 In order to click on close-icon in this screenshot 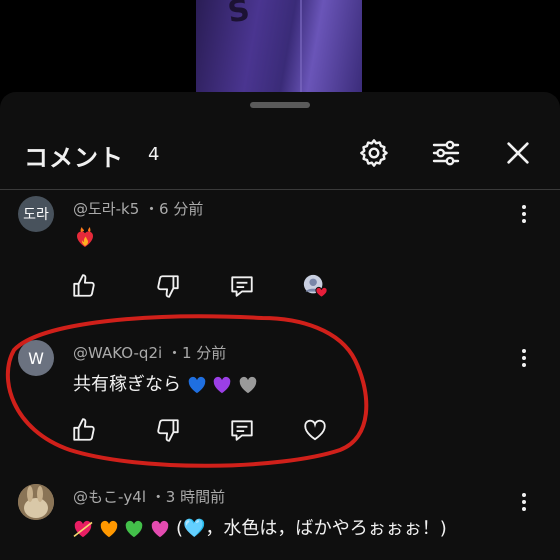, I will do `click(518, 153)`.